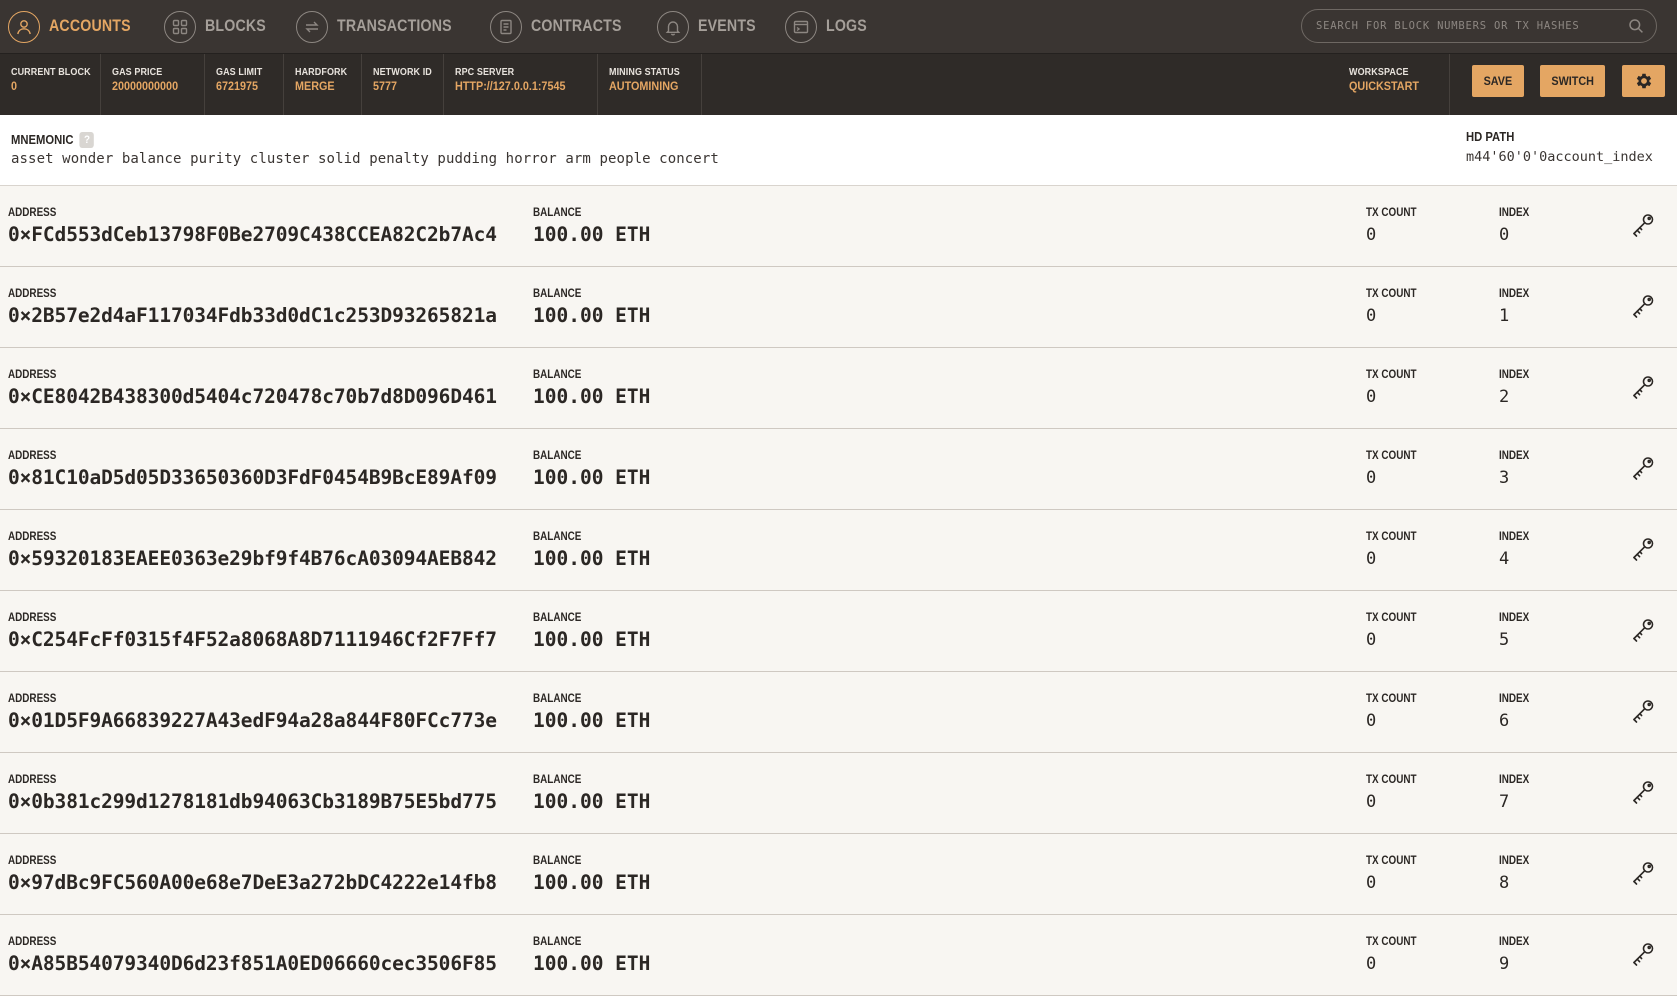 The image size is (1677, 996). Describe the element at coordinates (644, 72) in the screenshot. I see `mining-status-label: MINING STATUS` at that location.